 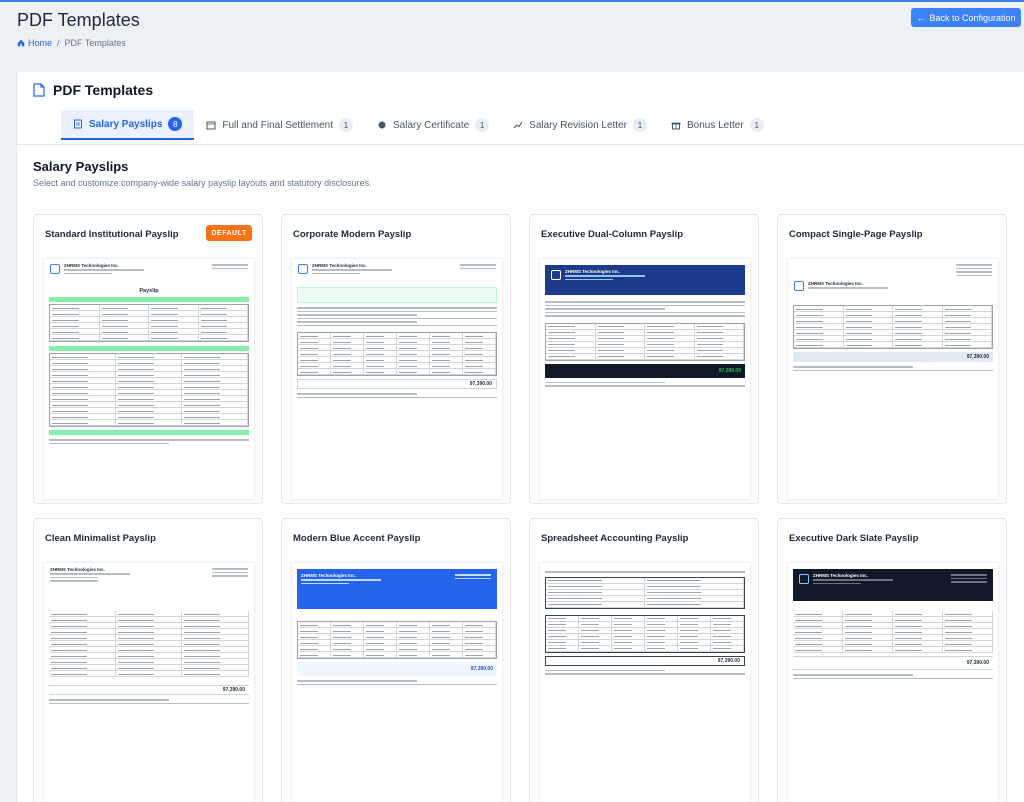 What do you see at coordinates (78, 20) in the screenshot?
I see `page-title: PDF Templates` at bounding box center [78, 20].